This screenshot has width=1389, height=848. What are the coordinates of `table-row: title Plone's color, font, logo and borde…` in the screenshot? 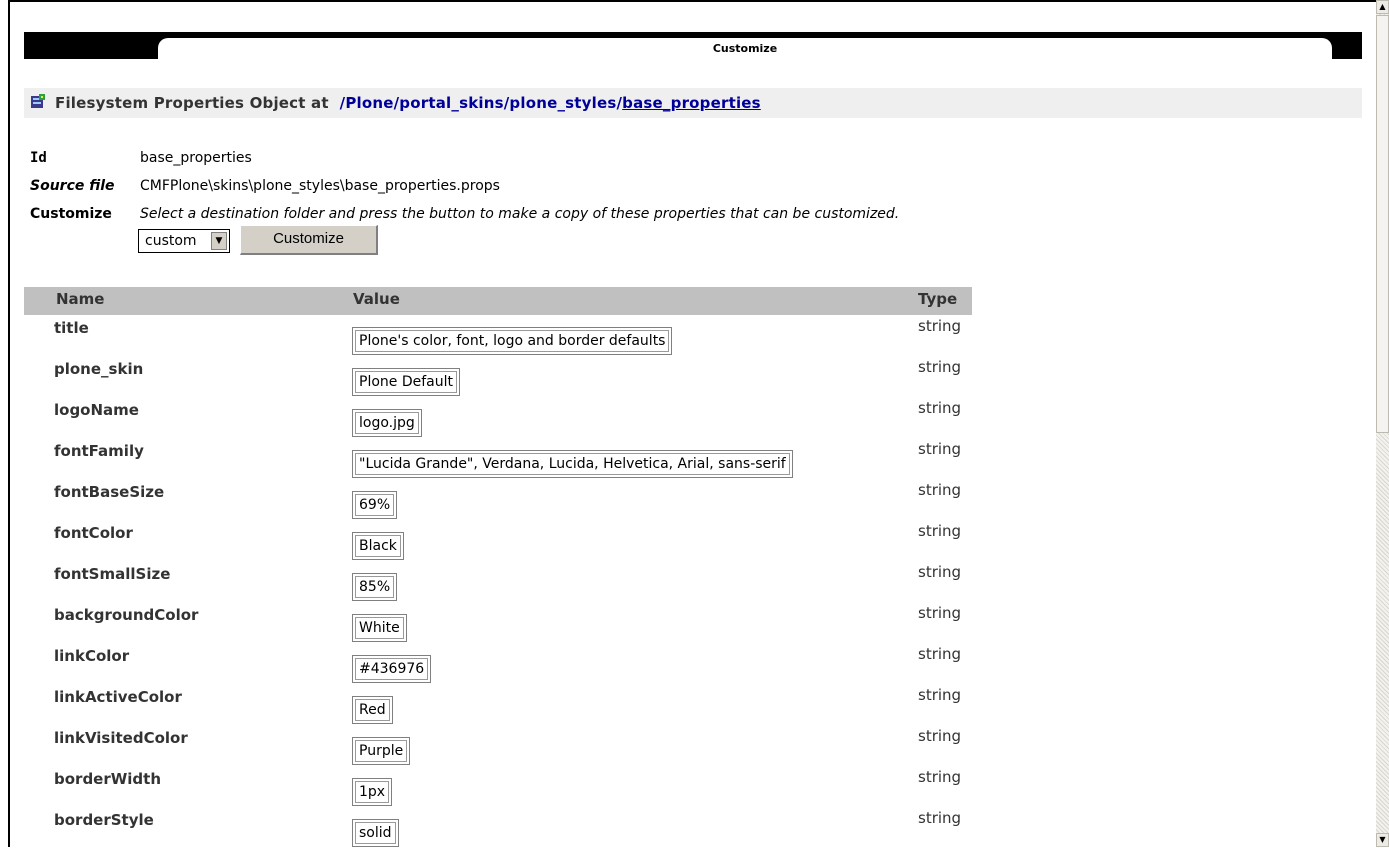 It's located at (500, 335).